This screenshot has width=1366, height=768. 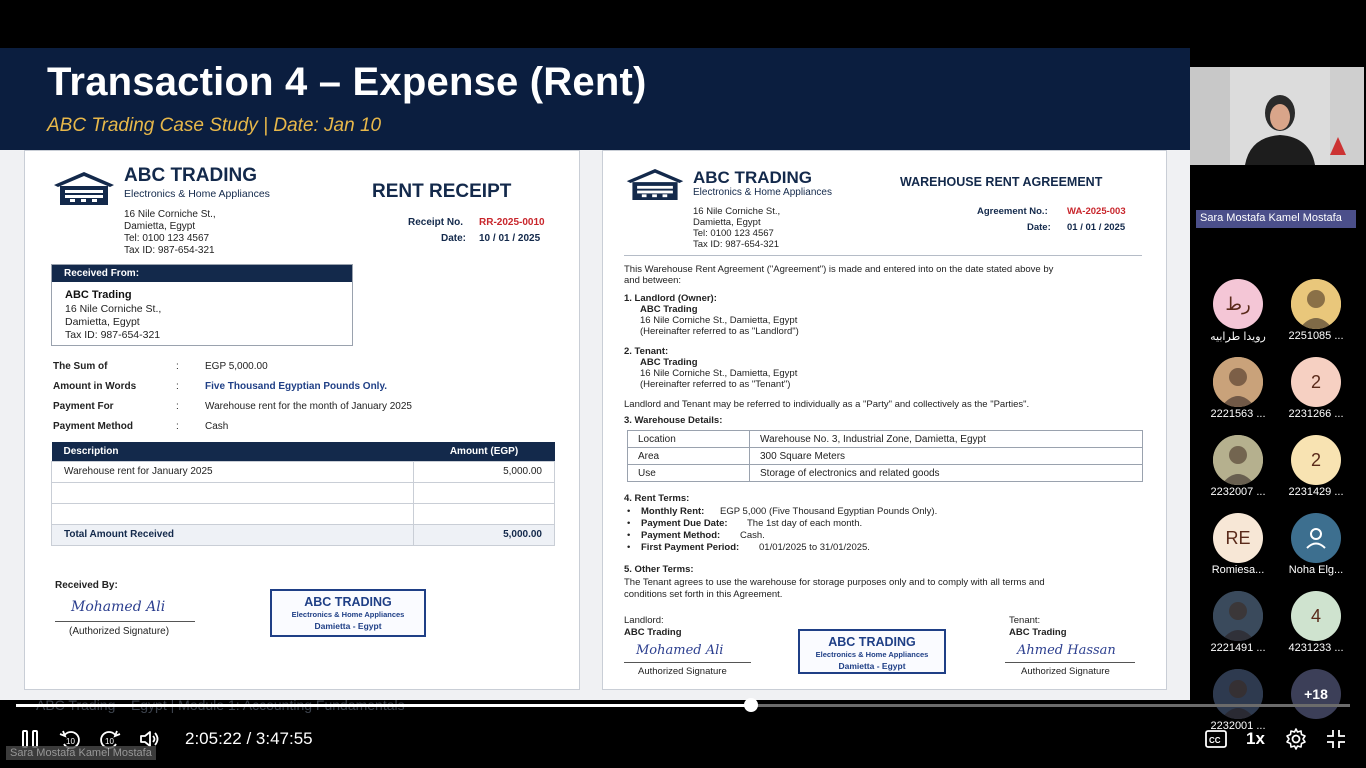 I want to click on avatar-initials: 4, so click(x=1315, y=615).